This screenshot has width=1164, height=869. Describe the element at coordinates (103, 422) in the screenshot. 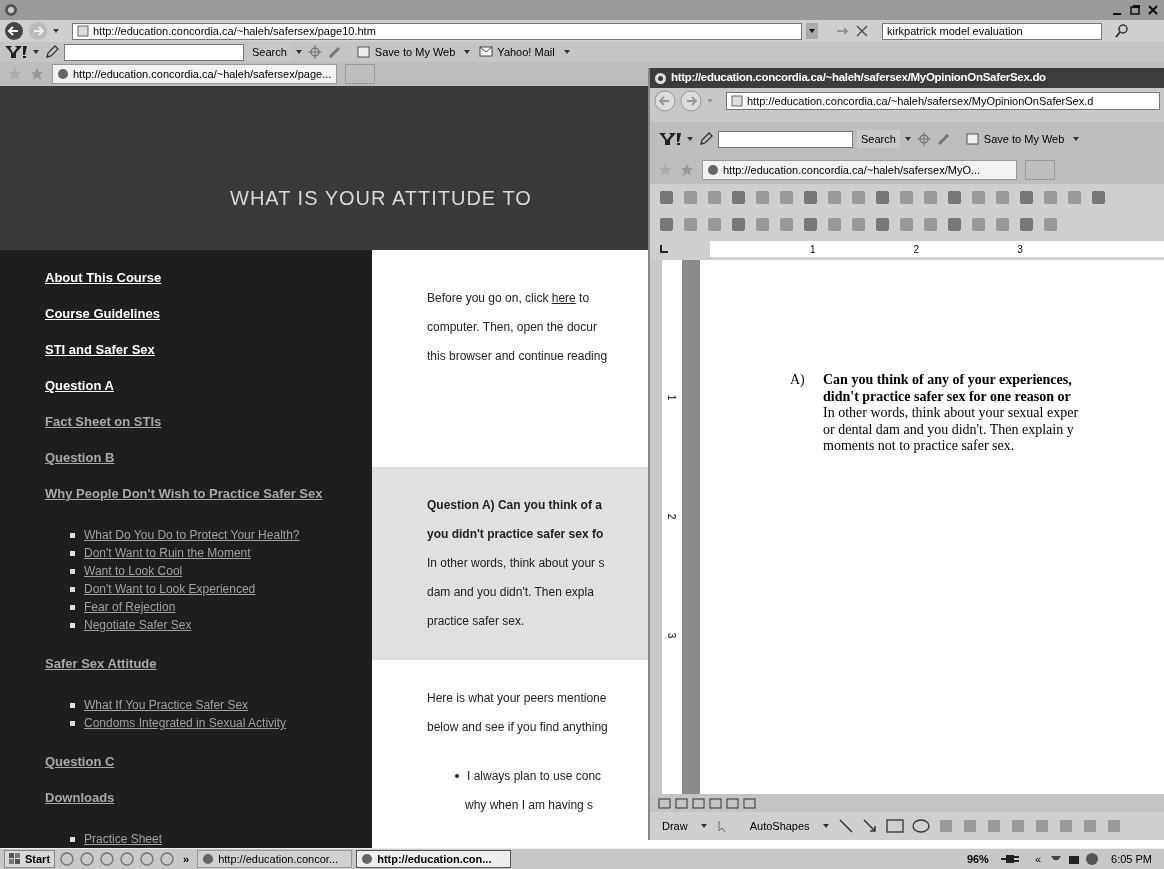

I see `sidebar-link: Fact Sheet on STIs` at that location.